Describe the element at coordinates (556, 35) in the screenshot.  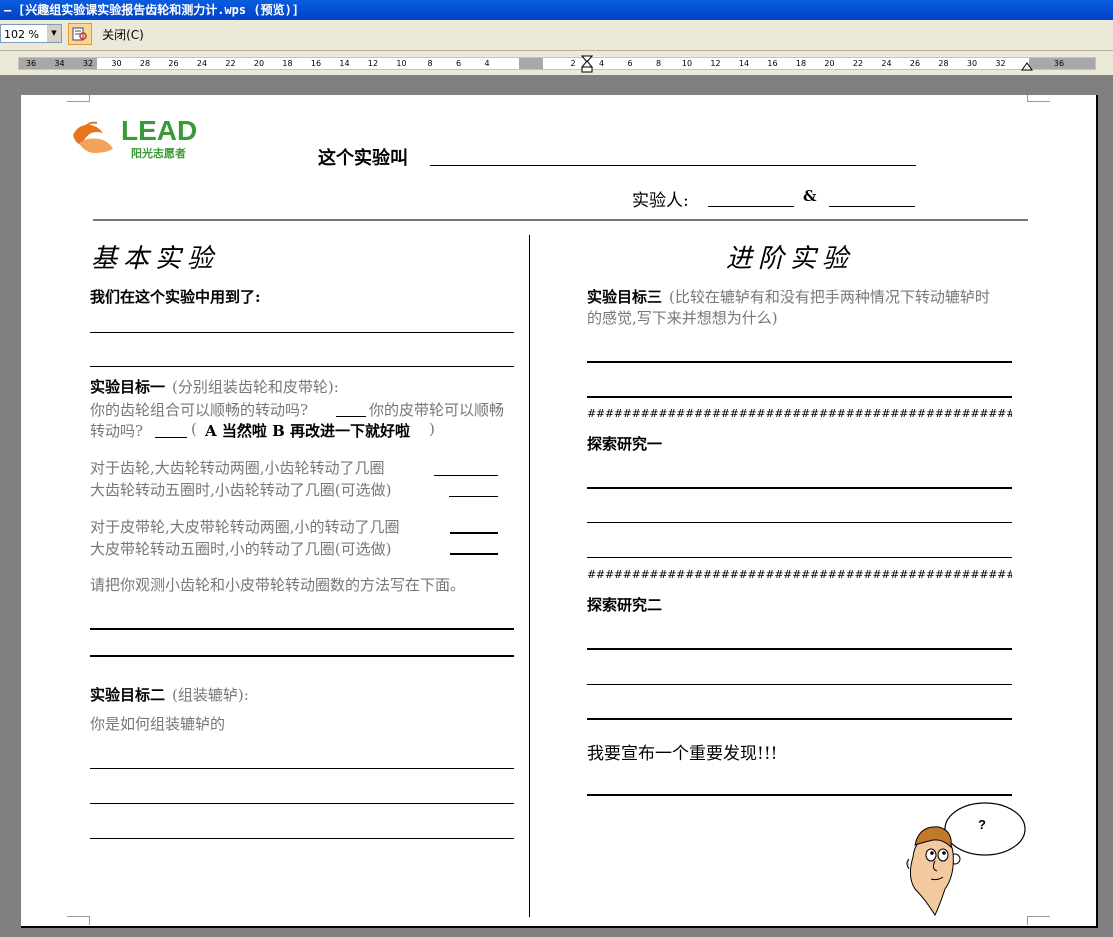
I see `preview-toolbar: 102 % ▼ 关闭(C)` at that location.